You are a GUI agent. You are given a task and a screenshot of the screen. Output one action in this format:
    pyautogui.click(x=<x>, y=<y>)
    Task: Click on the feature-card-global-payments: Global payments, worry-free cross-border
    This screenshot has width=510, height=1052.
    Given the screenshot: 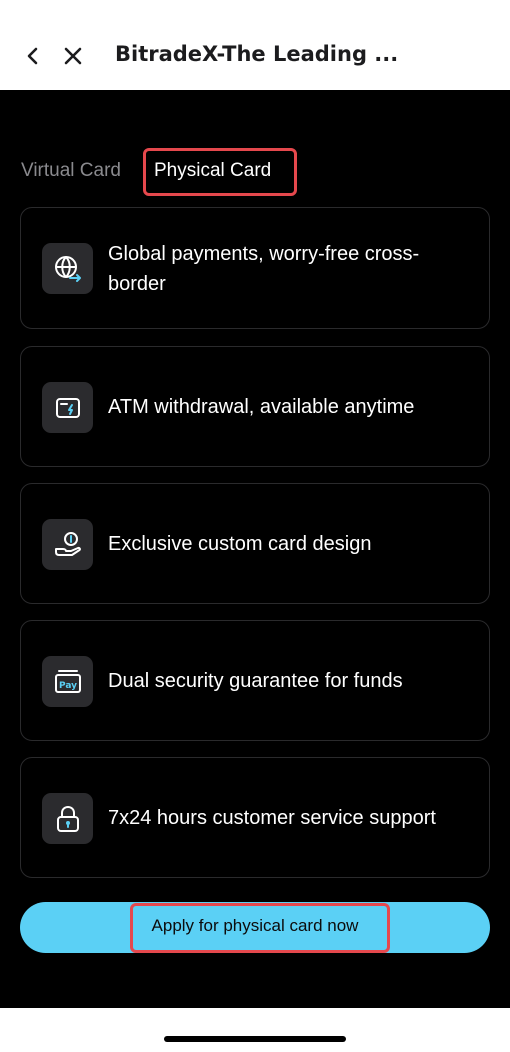 What is the action you would take?
    pyautogui.click(x=255, y=268)
    